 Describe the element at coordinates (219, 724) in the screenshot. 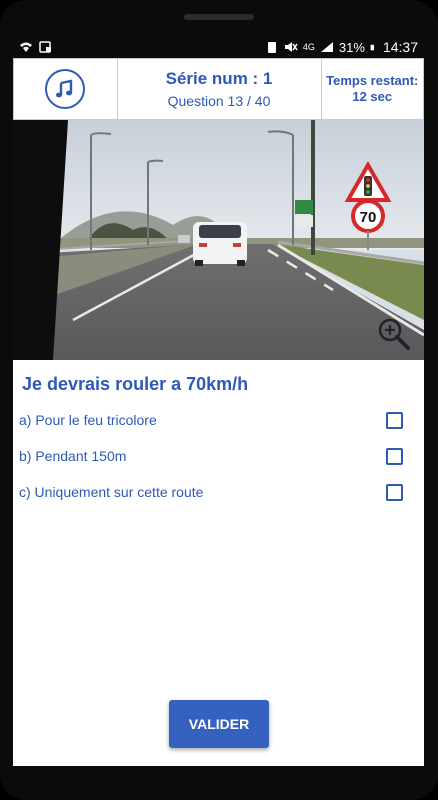

I see `validate-button: VALIDER` at that location.